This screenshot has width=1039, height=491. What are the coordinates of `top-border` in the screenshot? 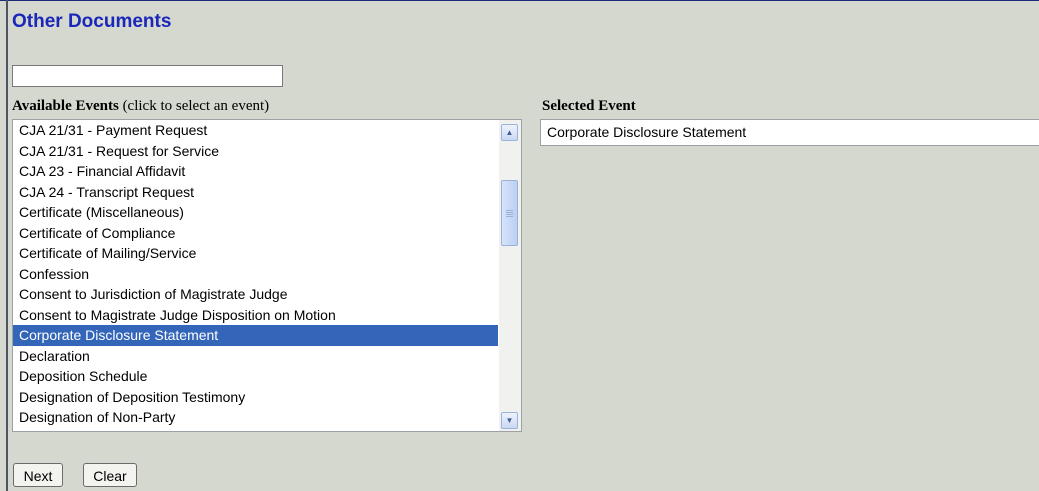 It's located at (519, 0).